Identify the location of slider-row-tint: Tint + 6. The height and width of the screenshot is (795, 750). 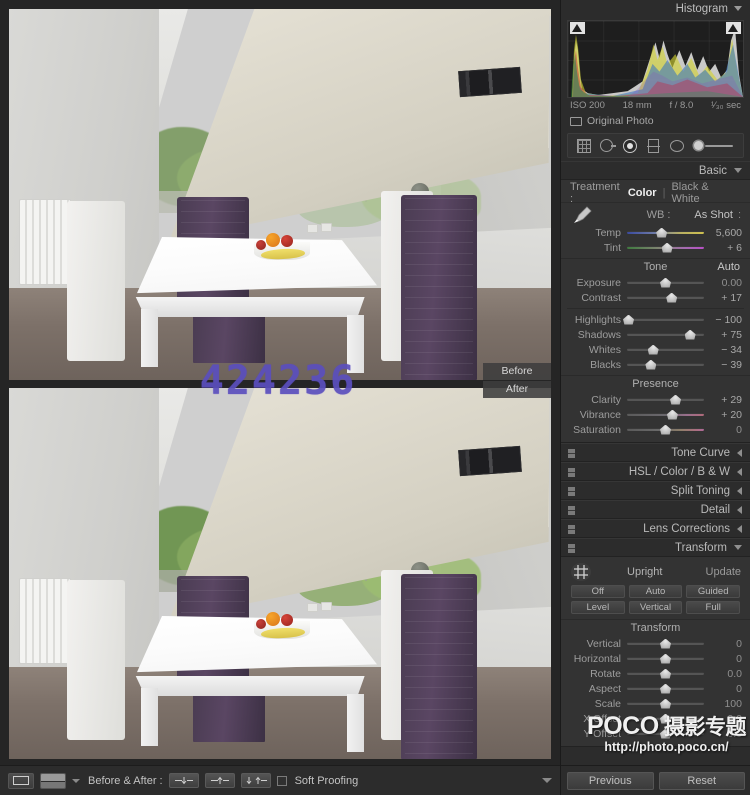
(655, 247).